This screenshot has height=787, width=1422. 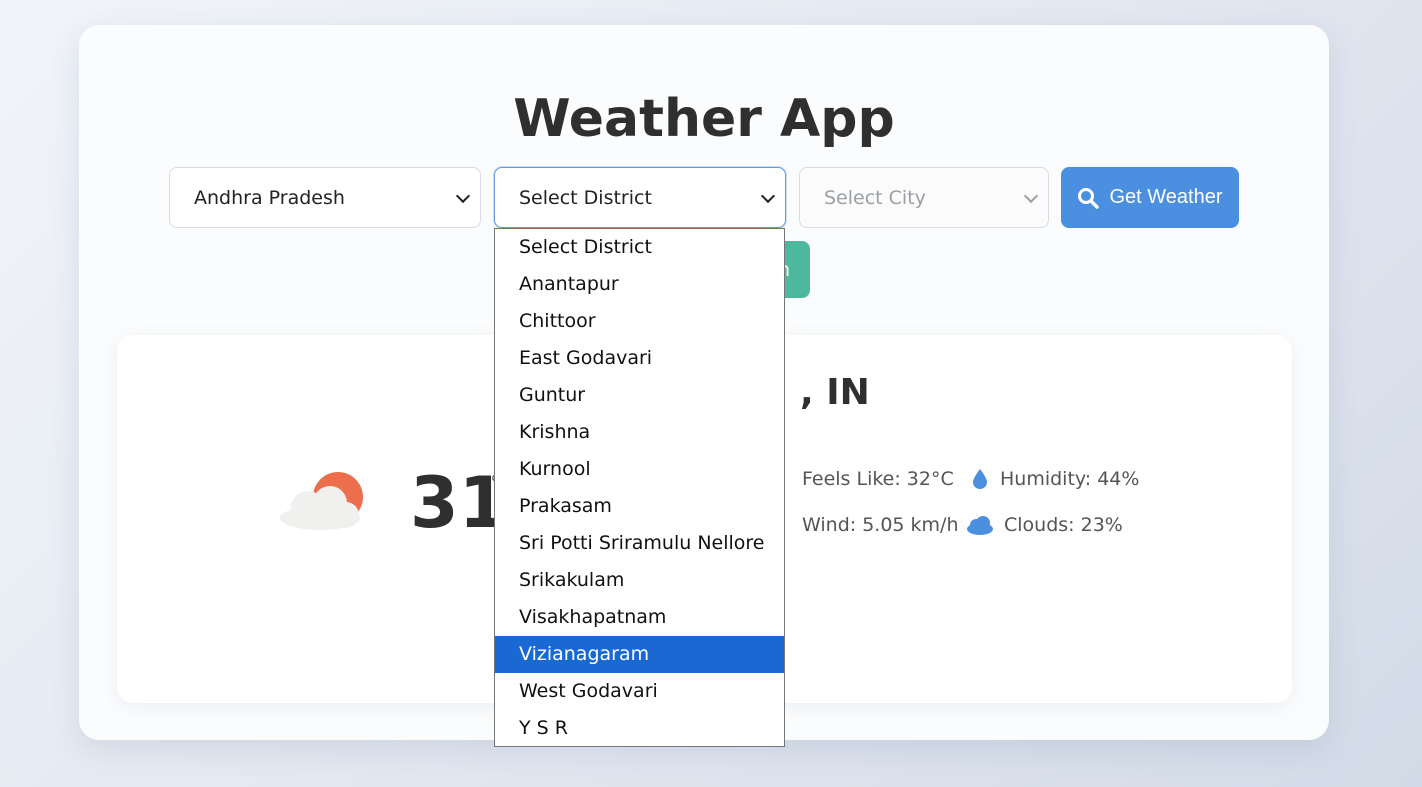 I want to click on wind-text: Wind: 5.05 km/h, so click(x=880, y=525).